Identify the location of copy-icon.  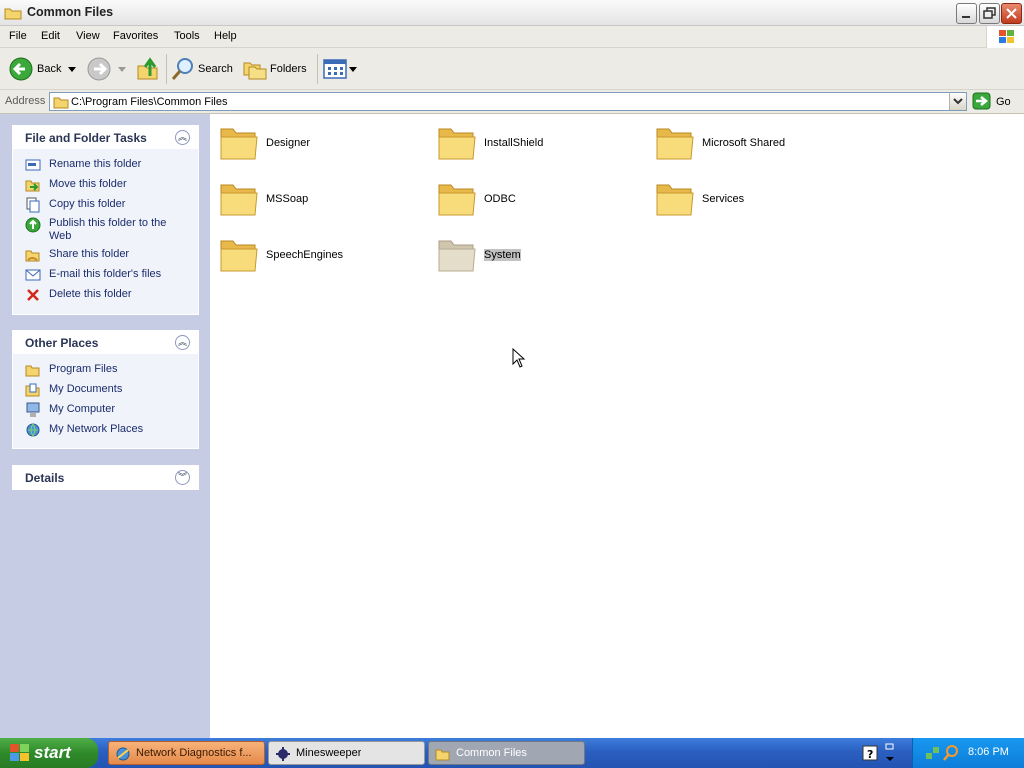
(33, 205).